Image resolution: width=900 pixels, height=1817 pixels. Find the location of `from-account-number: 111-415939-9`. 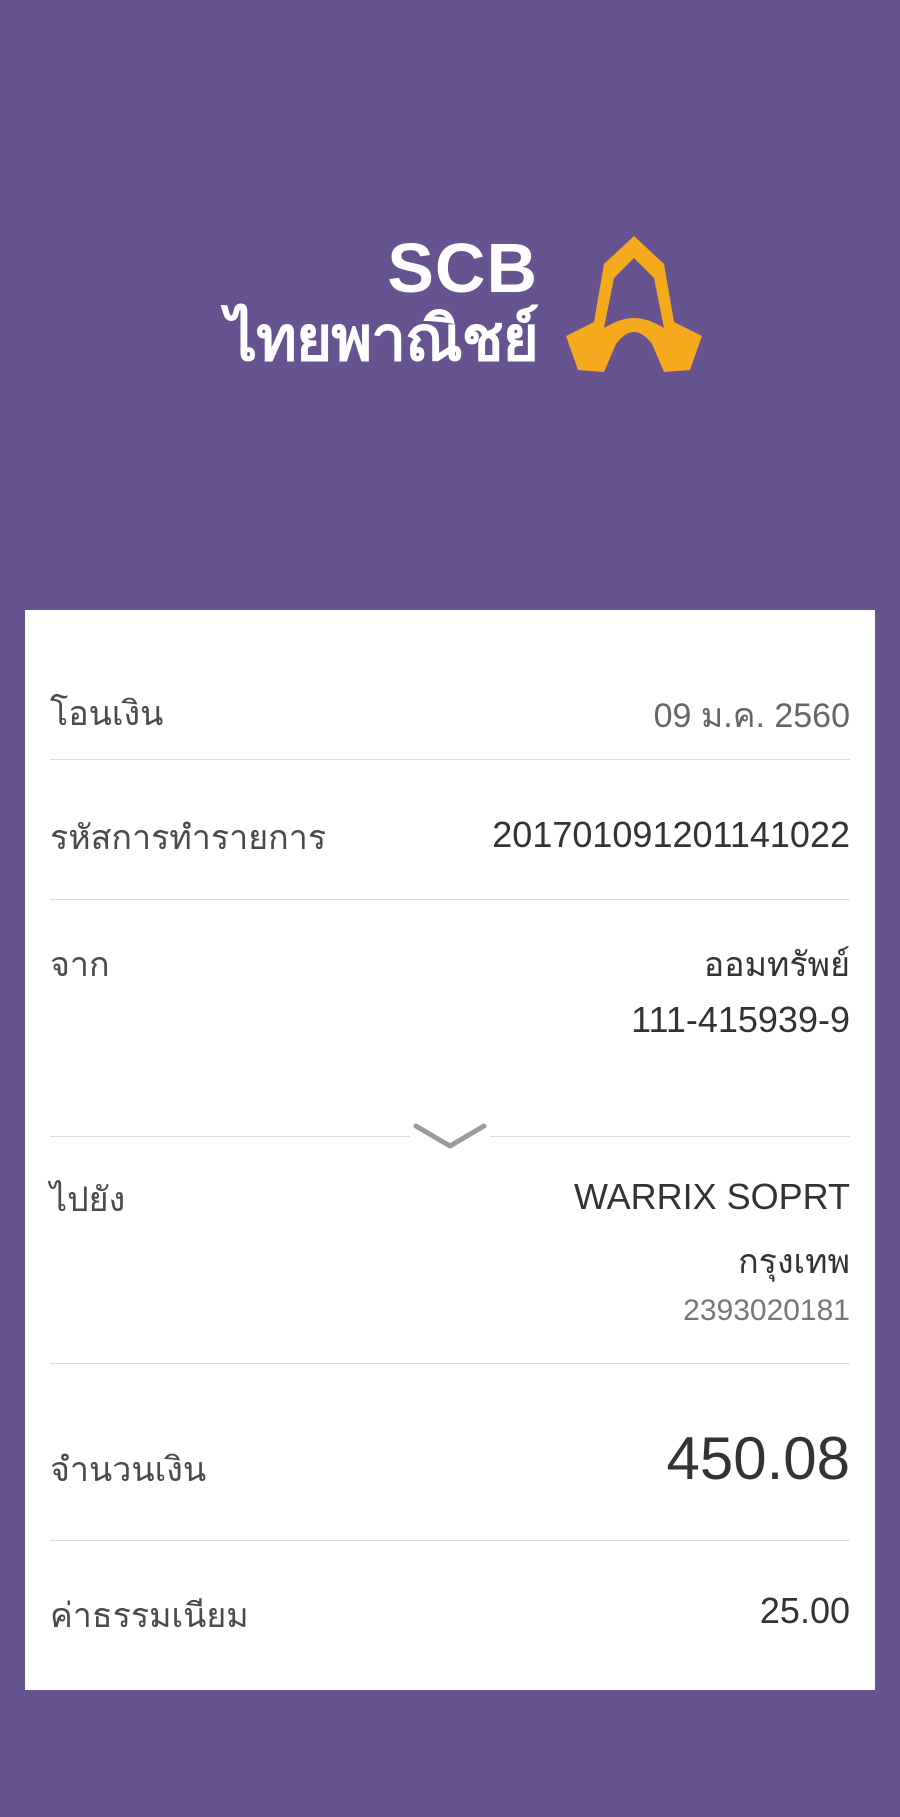

from-account-number: 111-415939-9 is located at coordinates (740, 1019).